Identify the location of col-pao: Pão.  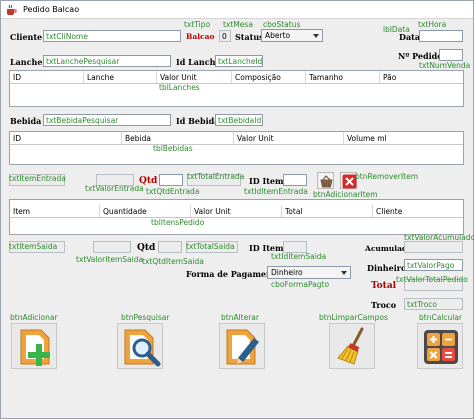
(421, 77).